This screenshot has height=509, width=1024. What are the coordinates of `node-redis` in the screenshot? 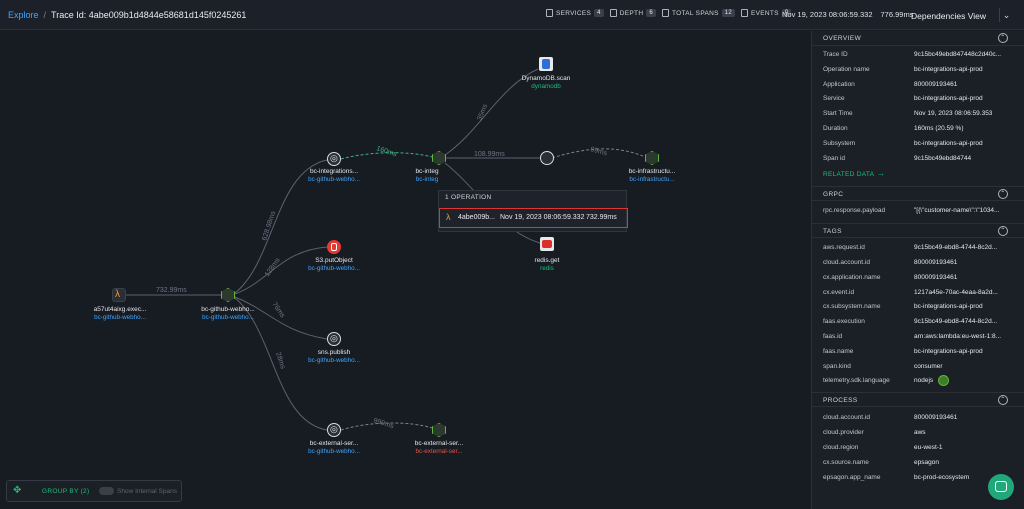 It's located at (547, 244).